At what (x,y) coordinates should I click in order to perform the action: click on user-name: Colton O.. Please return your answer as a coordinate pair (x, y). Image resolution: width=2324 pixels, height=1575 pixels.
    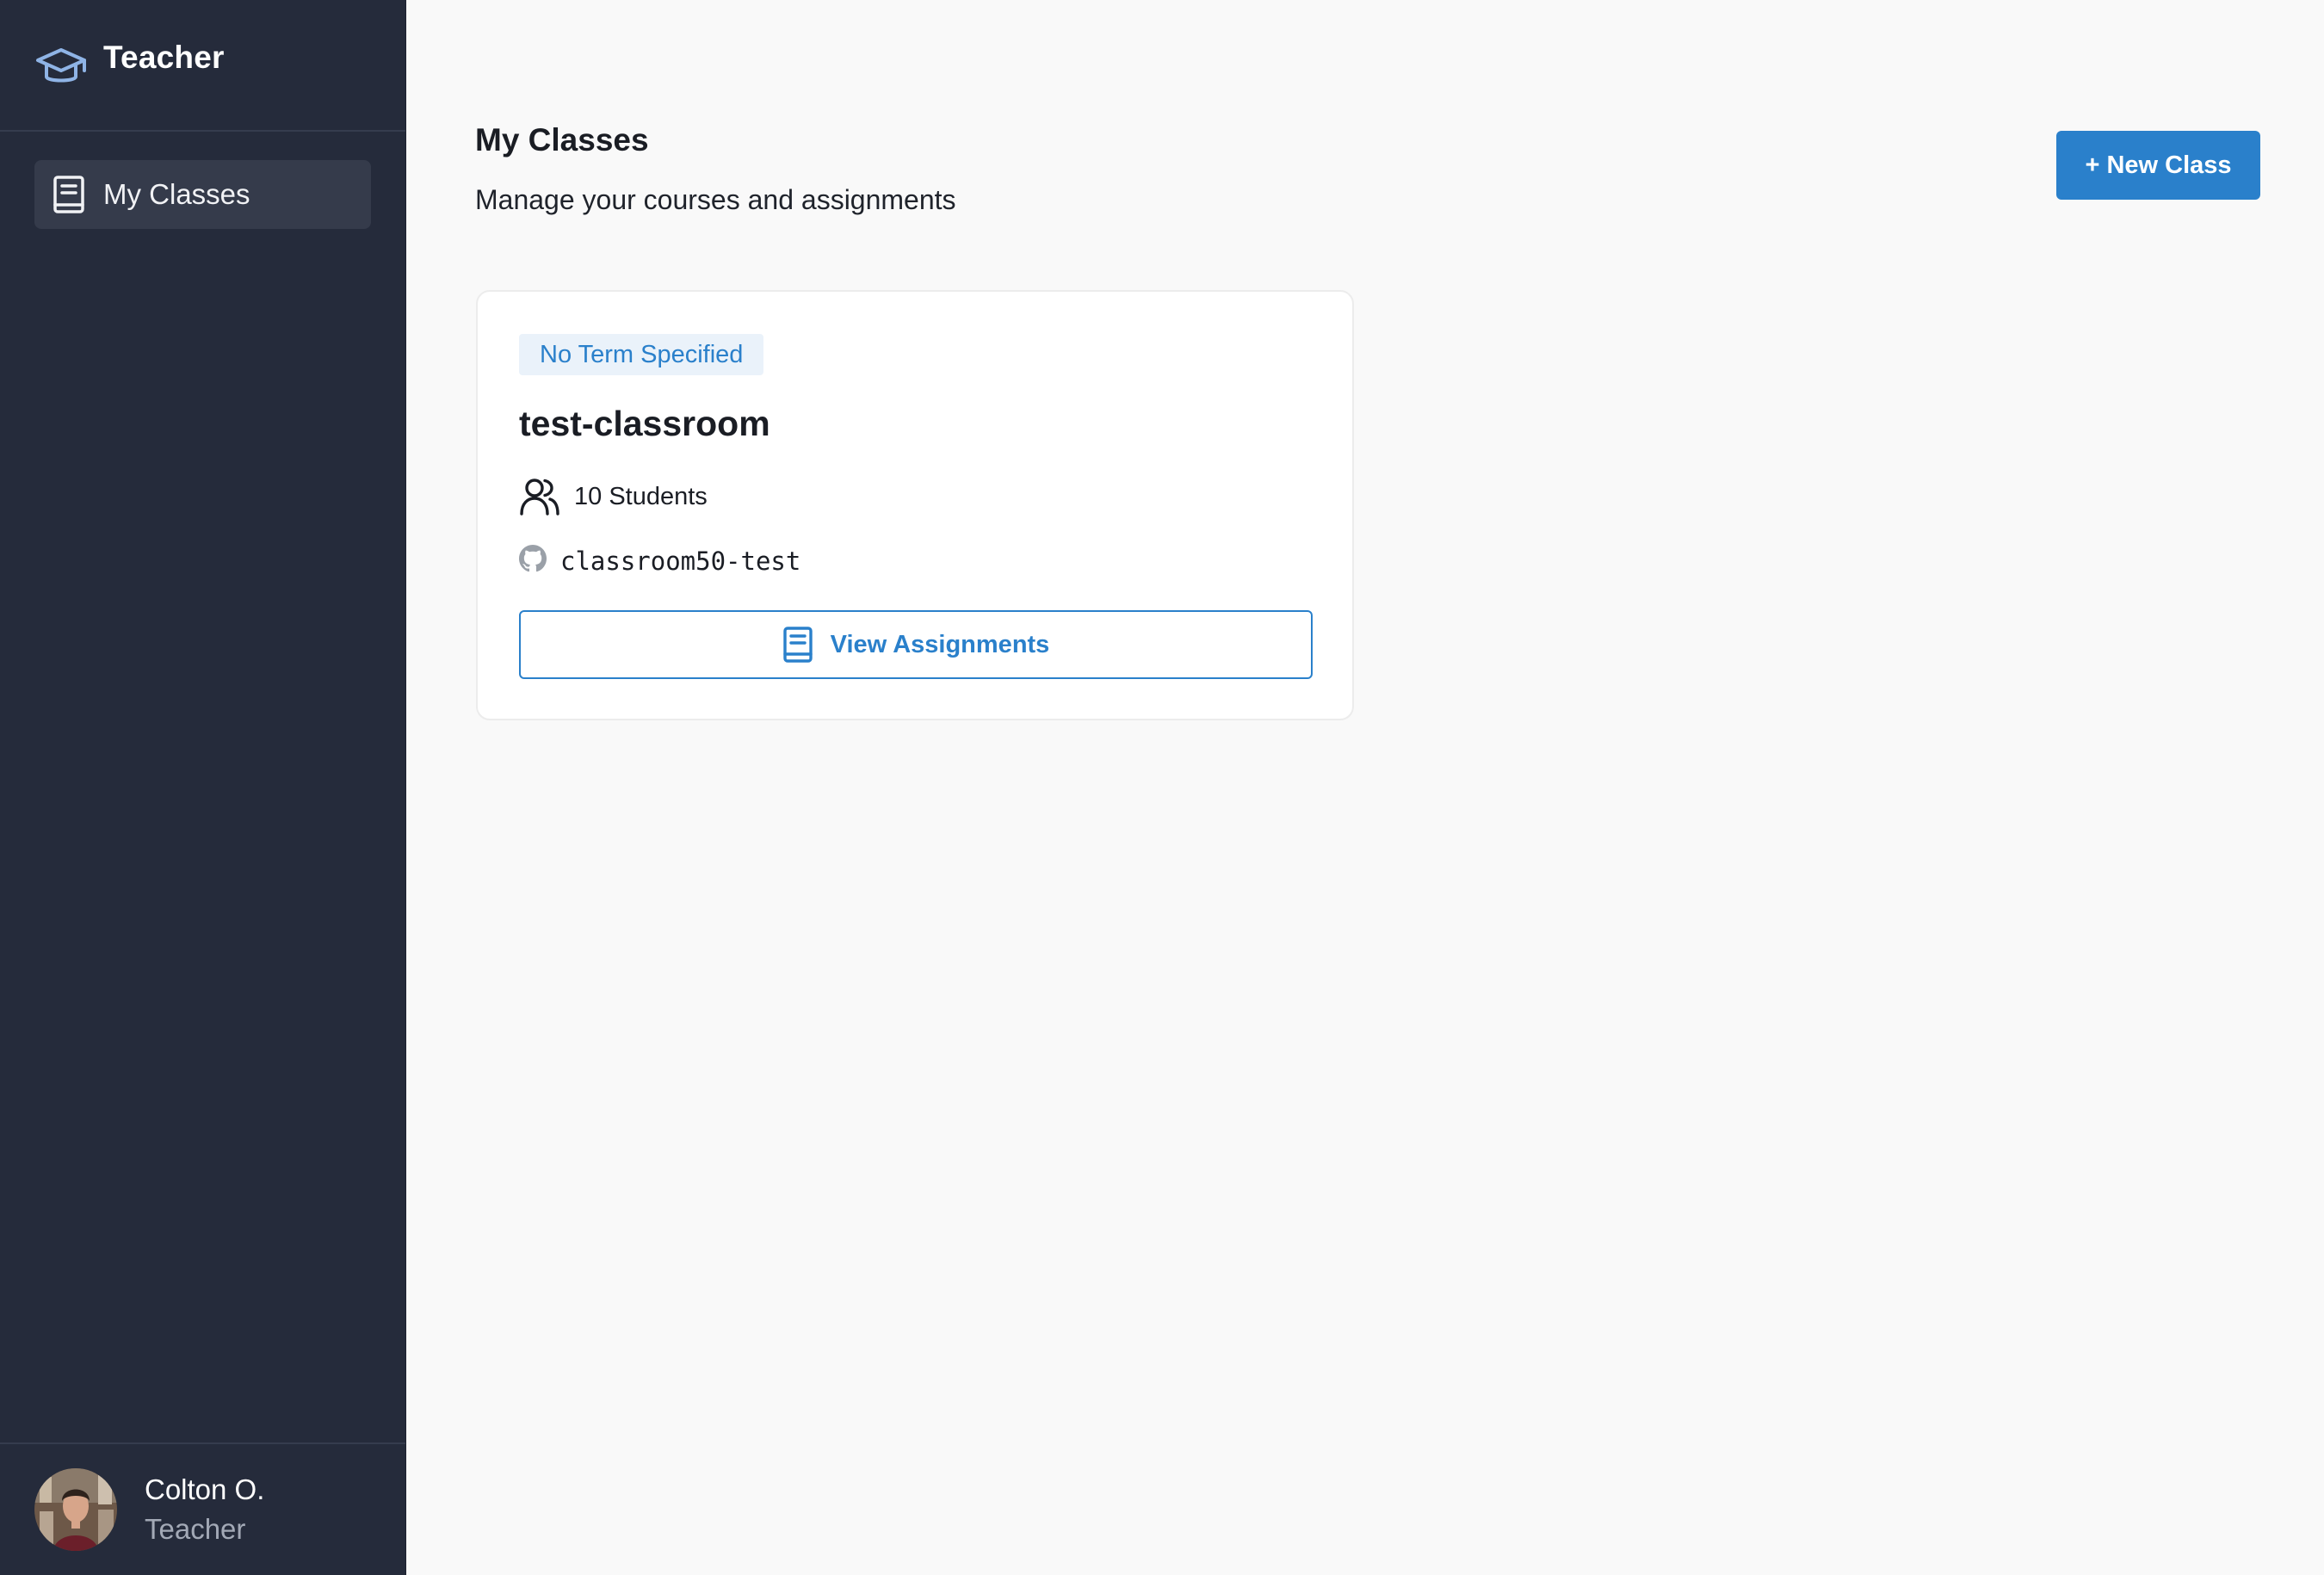
    Looking at the image, I should click on (205, 1489).